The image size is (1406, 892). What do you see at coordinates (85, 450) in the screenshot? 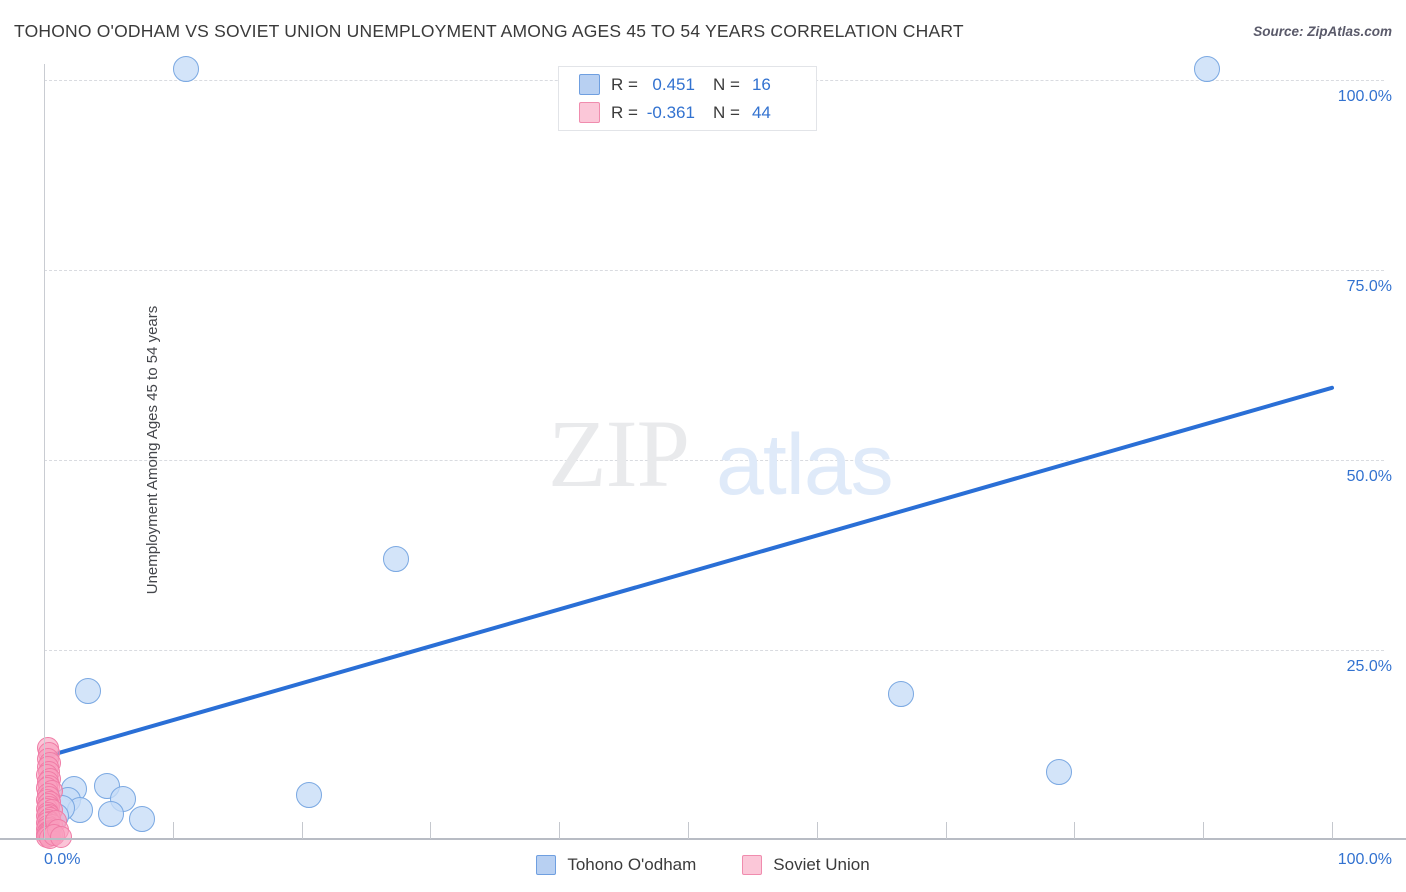
I see `y-axis-title-wrap: Unemployment Among Ages 45 to 54 years` at bounding box center [85, 450].